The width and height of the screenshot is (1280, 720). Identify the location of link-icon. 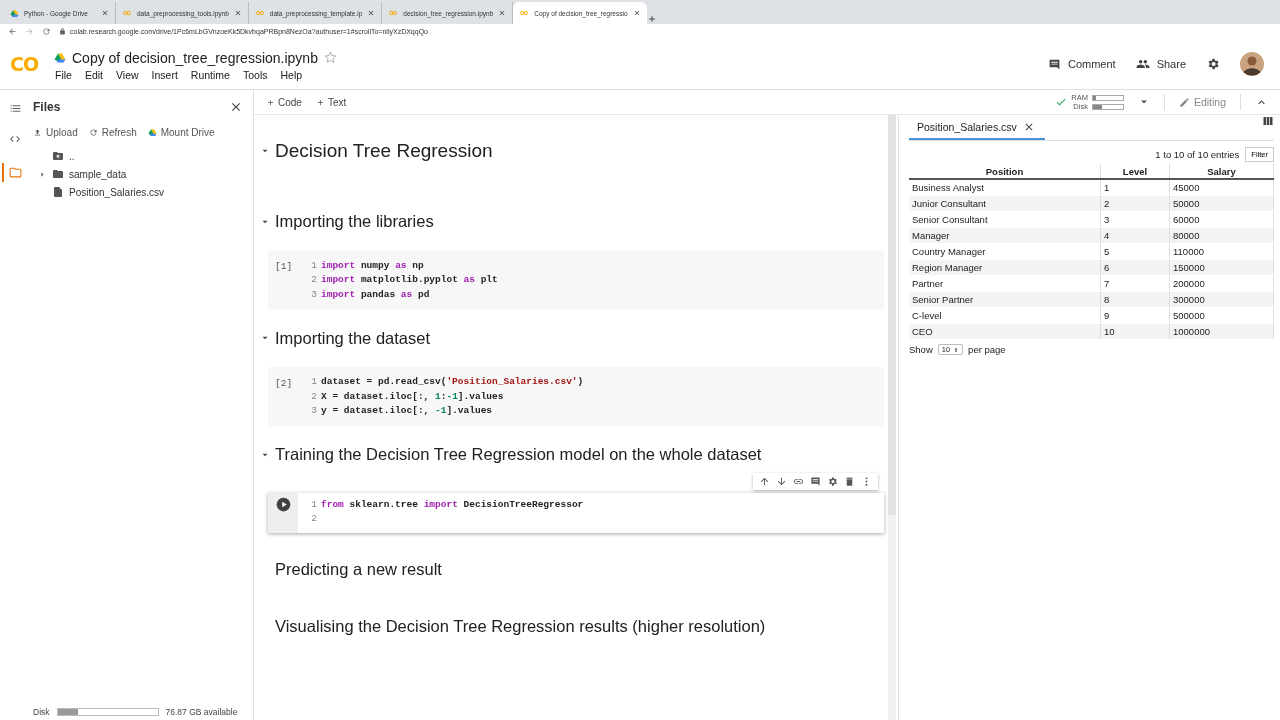
(798, 481).